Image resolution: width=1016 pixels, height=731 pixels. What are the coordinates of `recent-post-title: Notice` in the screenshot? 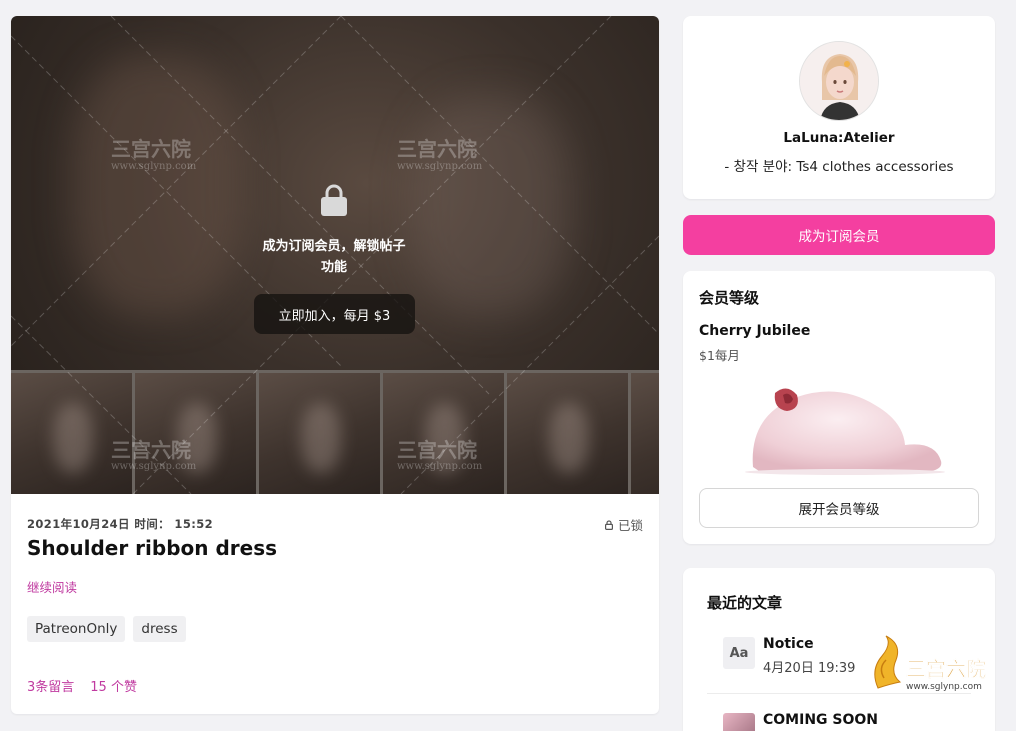 It's located at (788, 644).